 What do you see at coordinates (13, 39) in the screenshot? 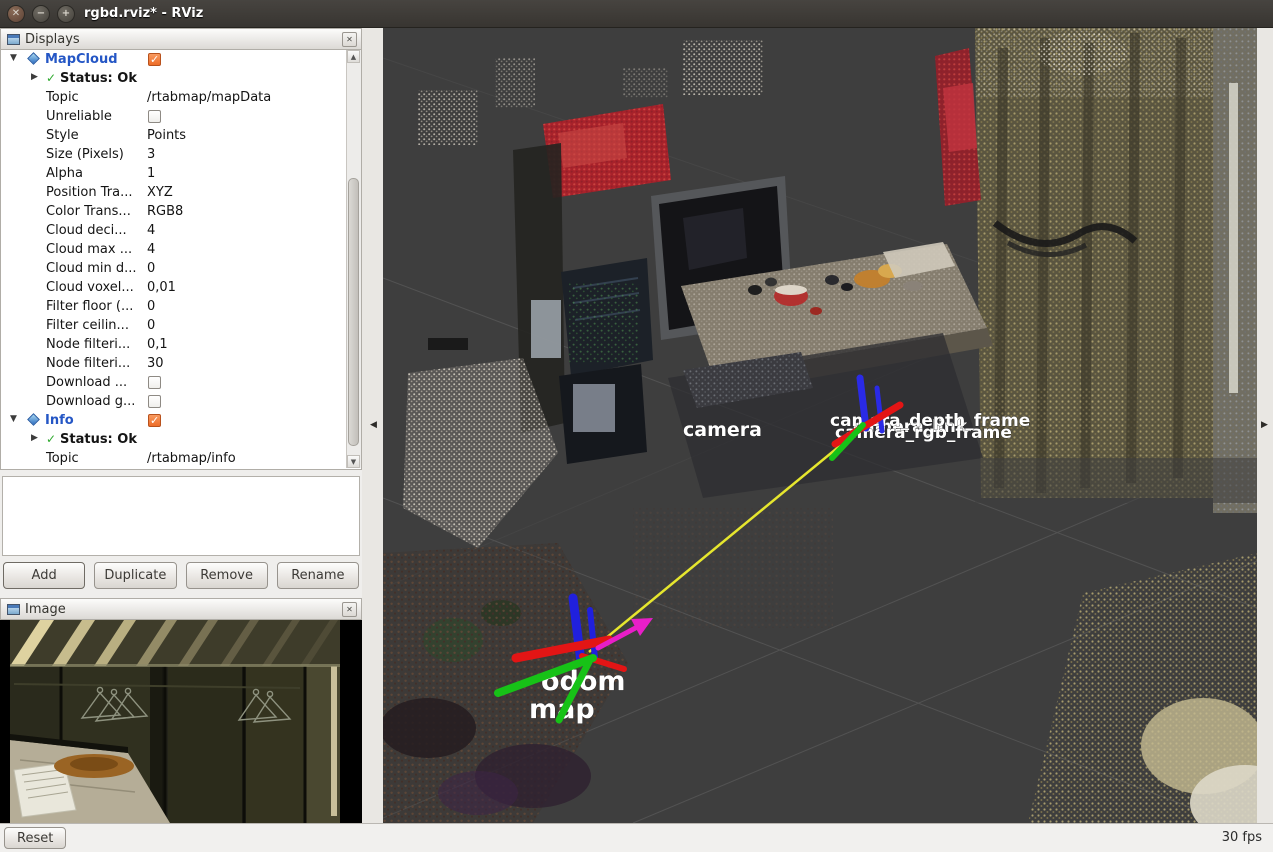
I see `displays-panel-icon` at bounding box center [13, 39].